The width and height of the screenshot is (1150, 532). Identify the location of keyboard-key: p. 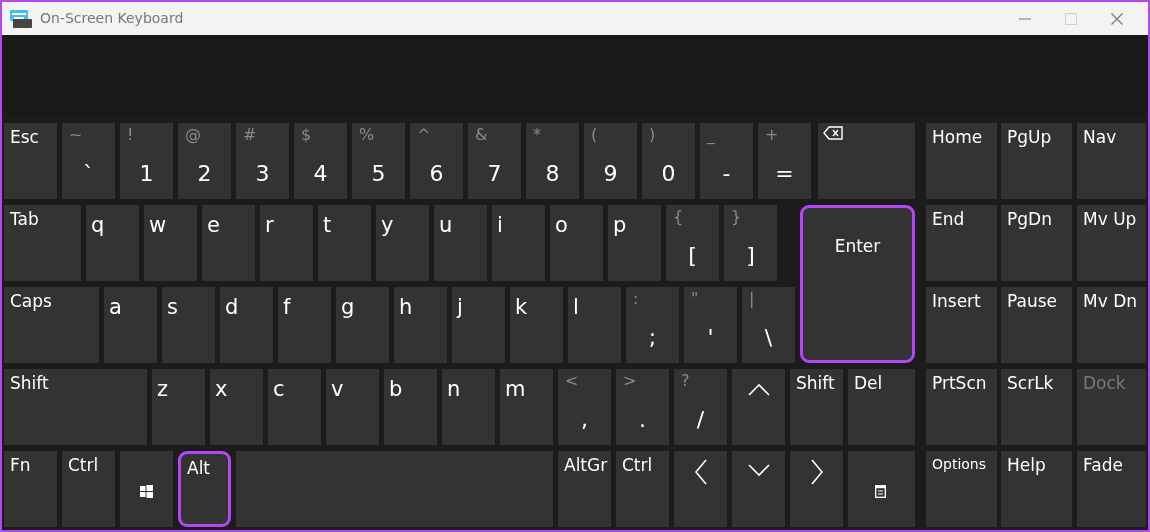
(634, 243).